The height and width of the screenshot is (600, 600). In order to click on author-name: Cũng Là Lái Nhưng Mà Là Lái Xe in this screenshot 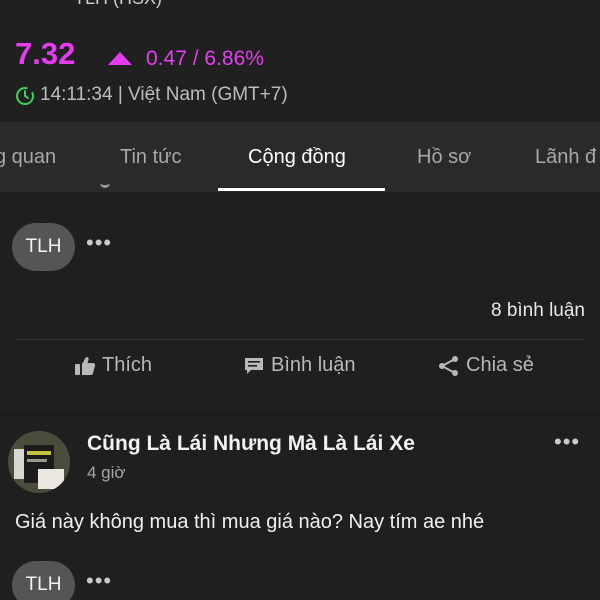, I will do `click(251, 444)`.